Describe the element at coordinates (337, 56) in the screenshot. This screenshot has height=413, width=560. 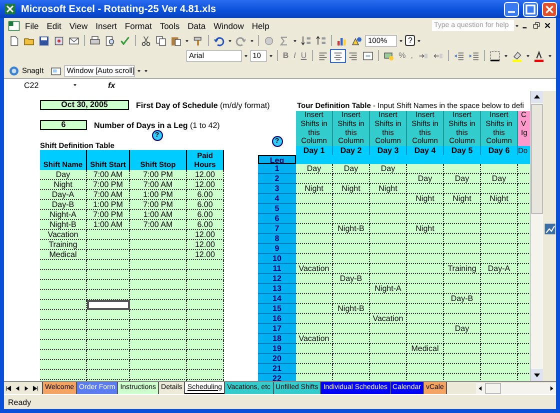
I see `align-center-icon` at that location.